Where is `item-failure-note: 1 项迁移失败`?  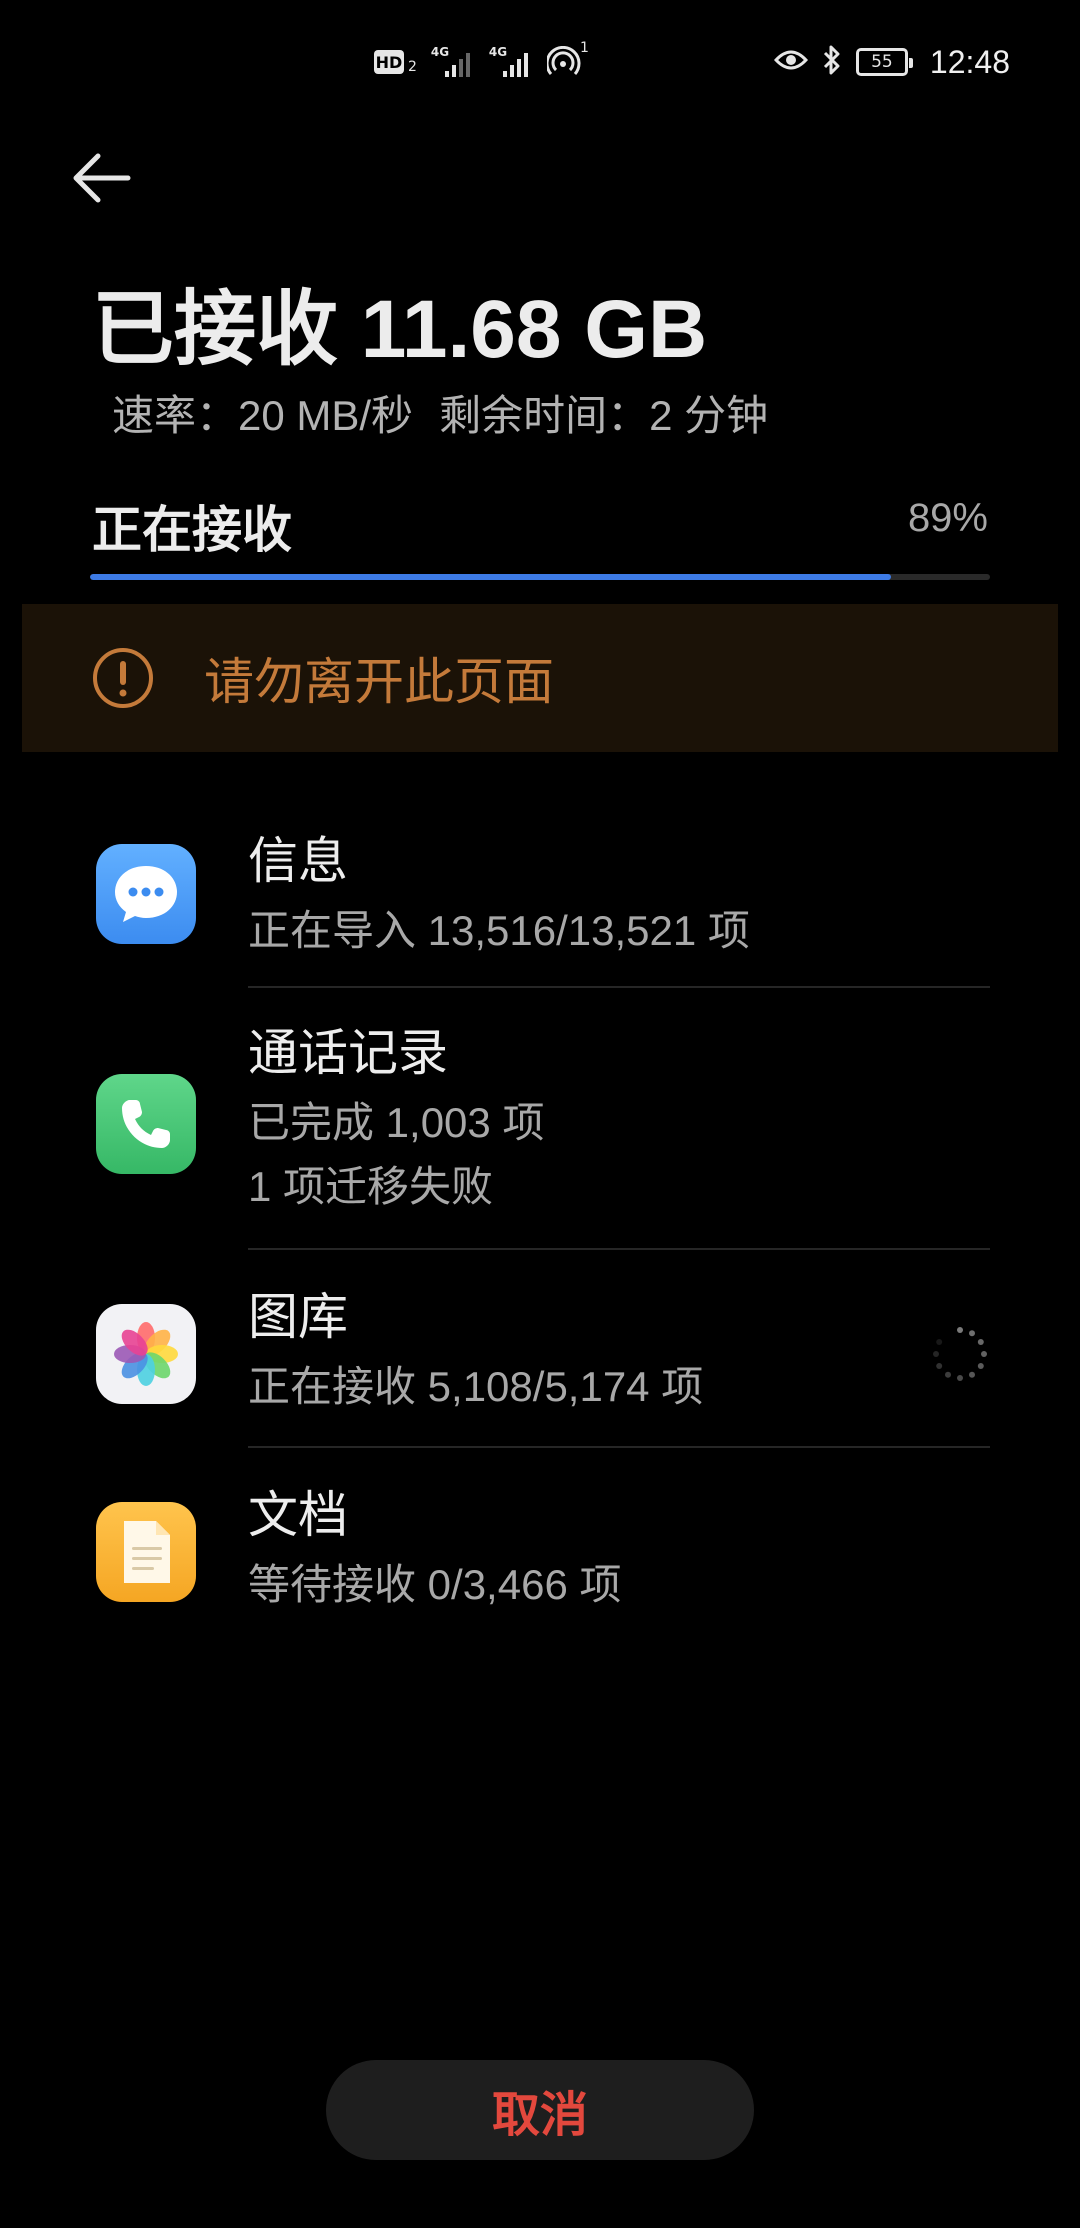 item-failure-note: 1 项迁移失败 is located at coordinates (371, 1186).